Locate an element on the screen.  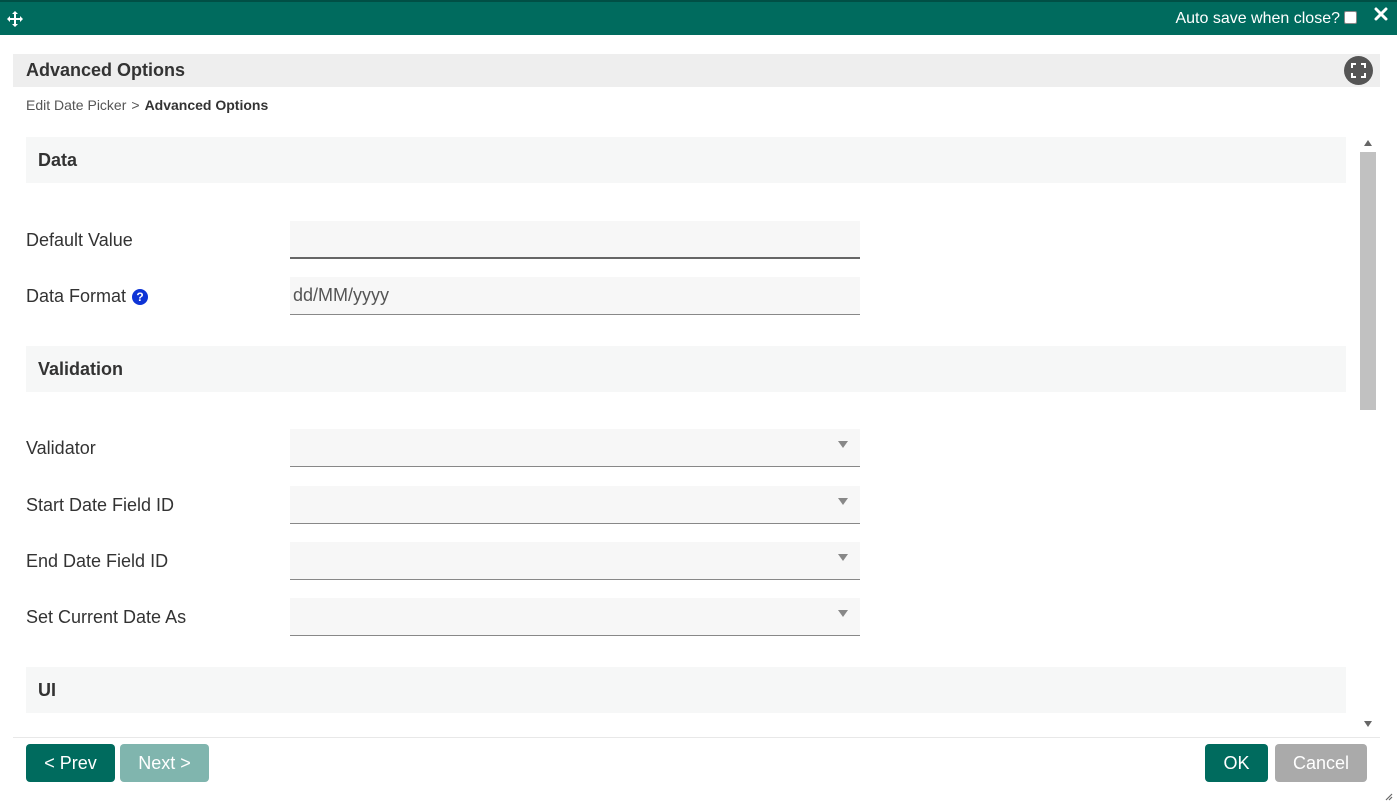
fullscreen-button is located at coordinates (1358, 70).